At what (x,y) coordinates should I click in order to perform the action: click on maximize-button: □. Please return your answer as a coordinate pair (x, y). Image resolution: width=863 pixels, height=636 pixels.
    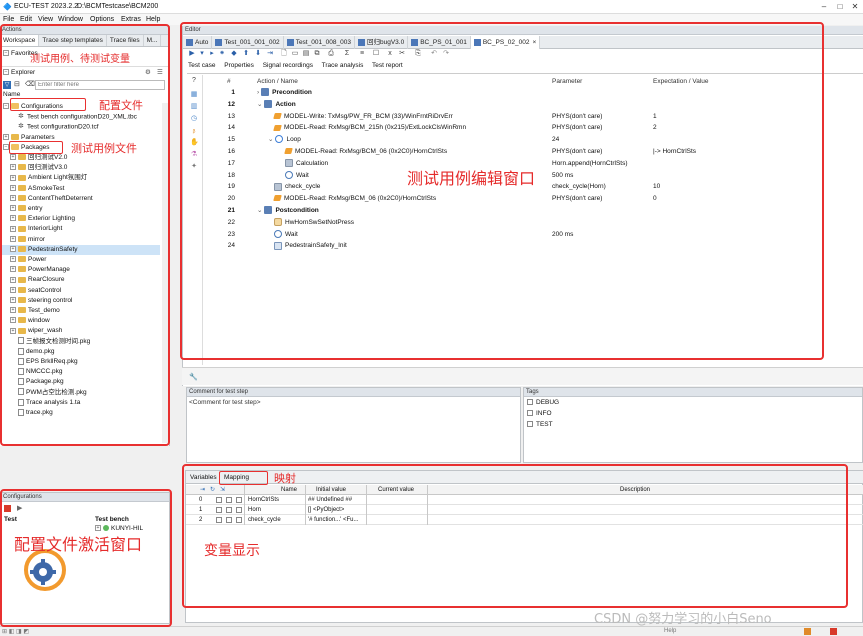
    Looking at the image, I should click on (840, 7).